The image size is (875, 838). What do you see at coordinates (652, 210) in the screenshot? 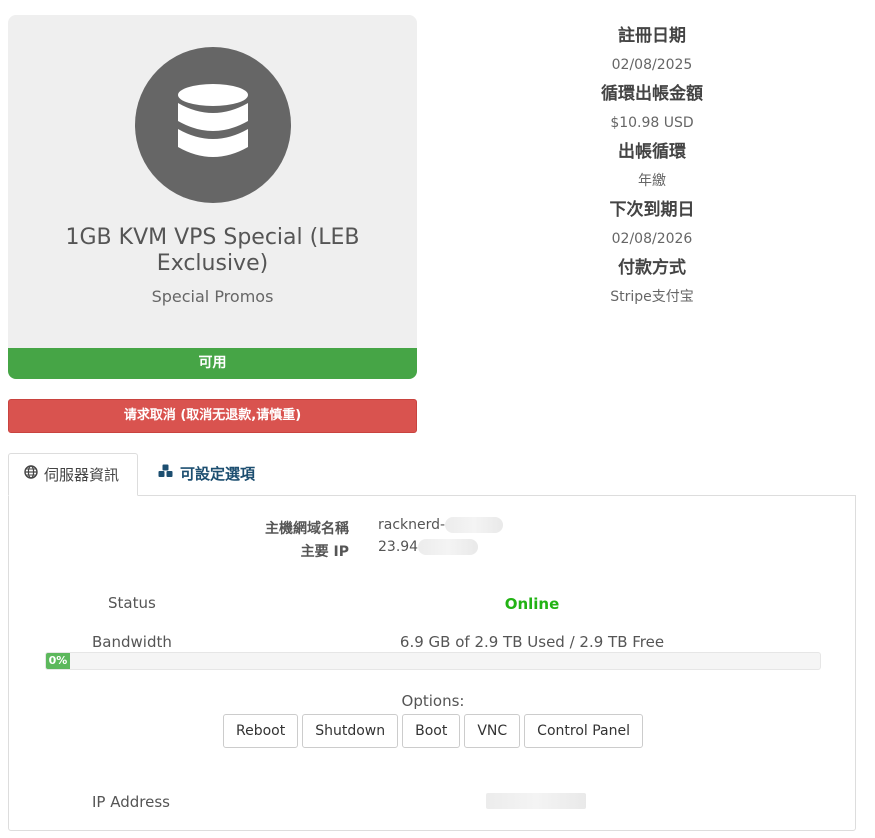
I see `next-due-date-label: 下次到期日` at bounding box center [652, 210].